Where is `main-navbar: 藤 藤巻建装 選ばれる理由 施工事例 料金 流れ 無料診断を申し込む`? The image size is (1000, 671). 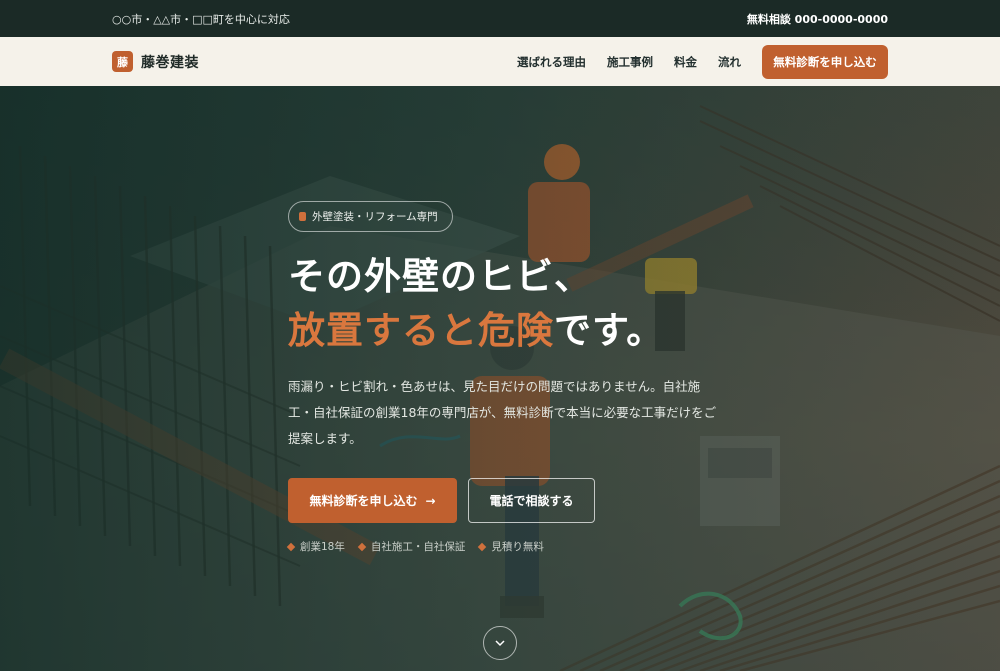
main-navbar: 藤 藤巻建装 選ばれる理由 施工事例 料金 流れ 無料診断を申し込む is located at coordinates (500, 61).